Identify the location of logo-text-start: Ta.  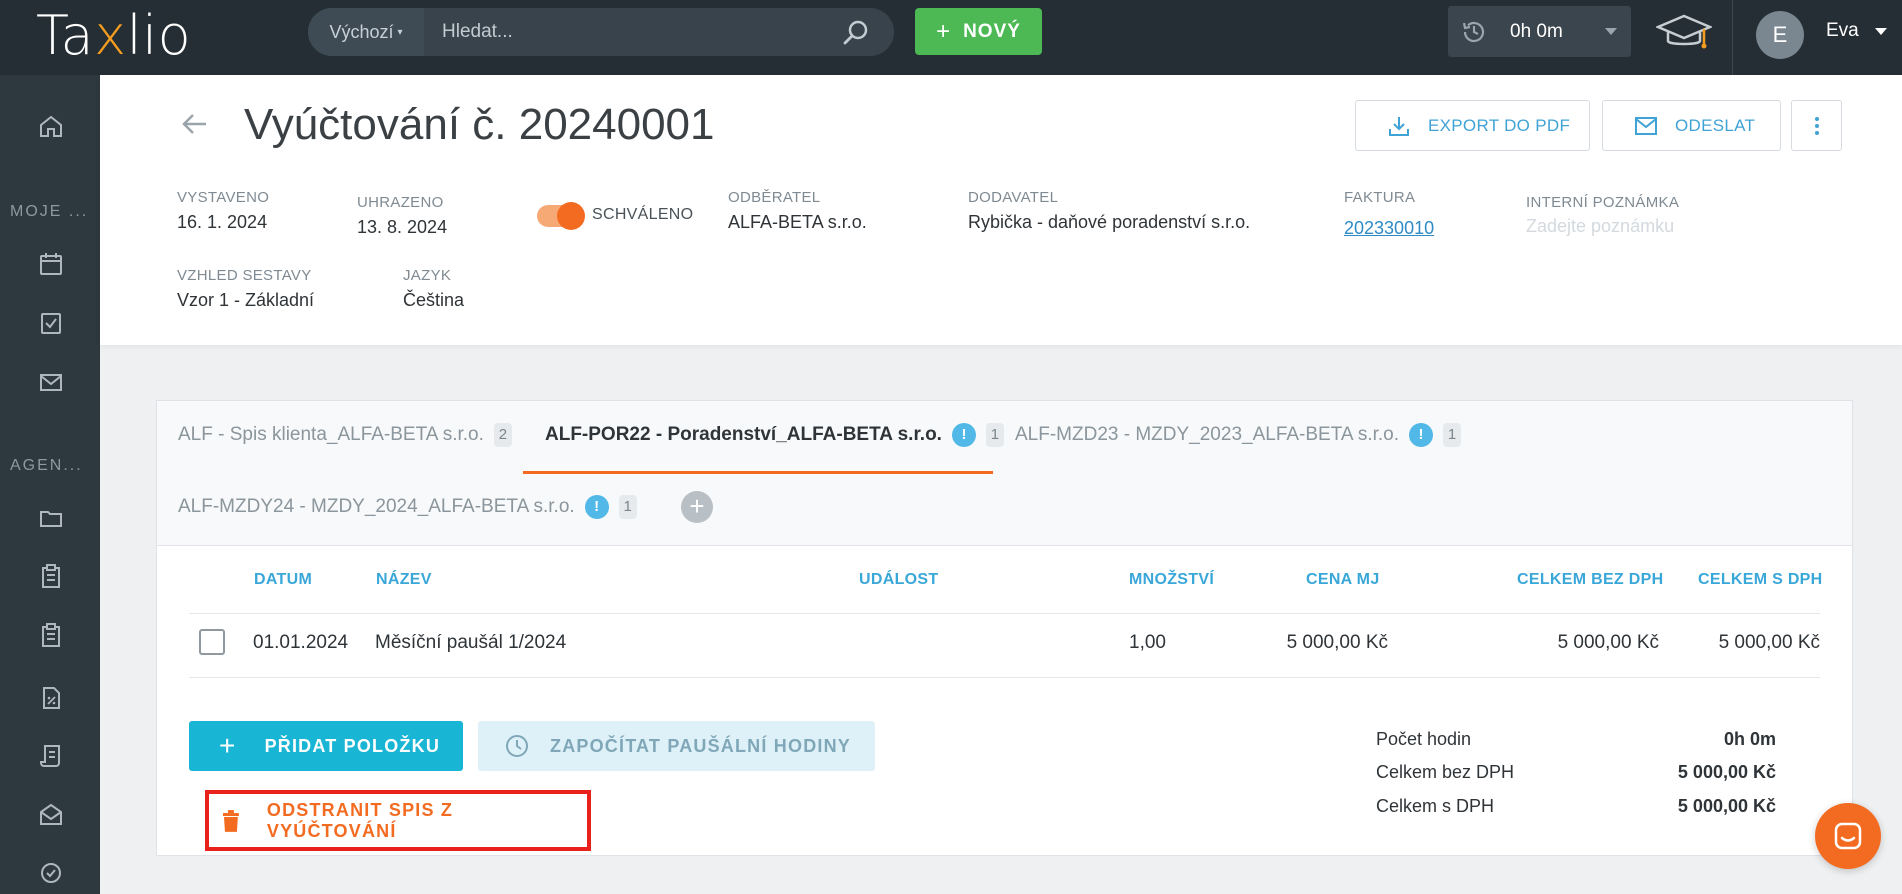
(65, 35).